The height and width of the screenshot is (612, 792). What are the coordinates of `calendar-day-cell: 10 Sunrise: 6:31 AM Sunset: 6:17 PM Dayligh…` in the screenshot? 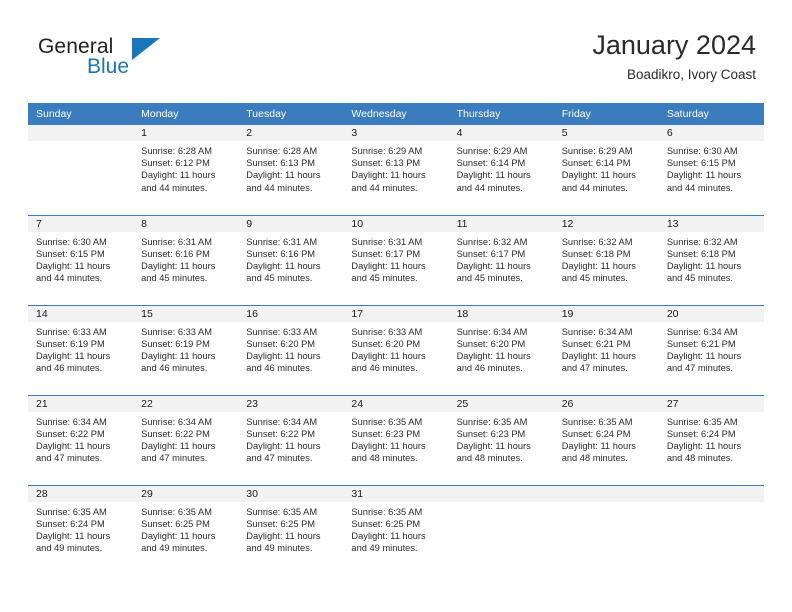 It's located at (396, 259).